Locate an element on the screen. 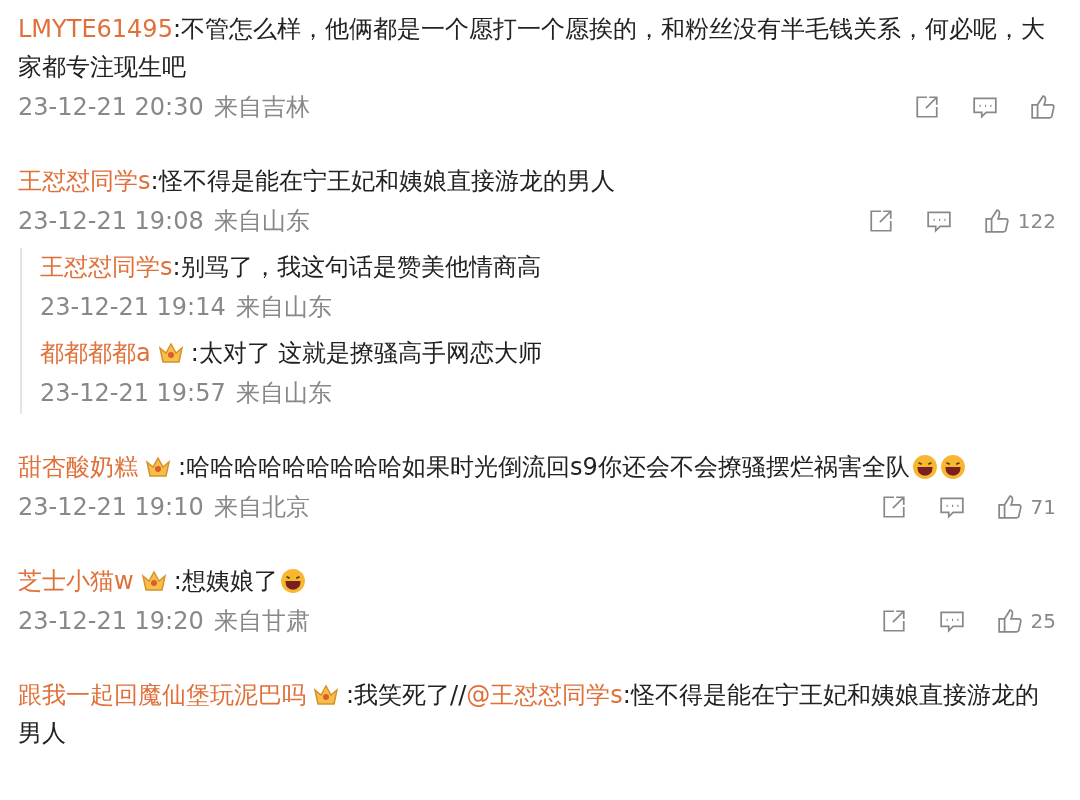 This screenshot has width=1080, height=800. mention-link: @王怼怼同学s is located at coordinates (544, 695).